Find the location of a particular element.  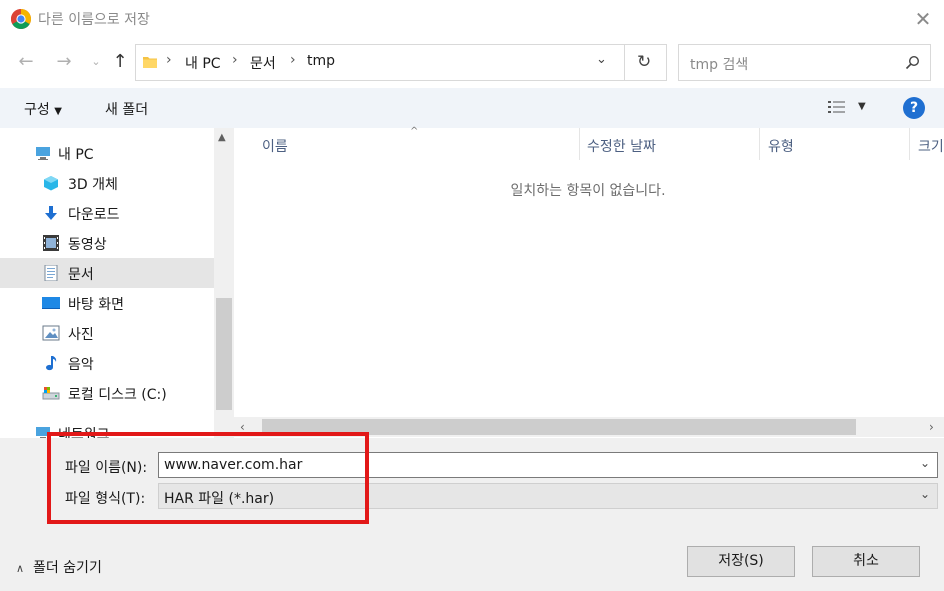

cancel-button: 취소 is located at coordinates (866, 561).